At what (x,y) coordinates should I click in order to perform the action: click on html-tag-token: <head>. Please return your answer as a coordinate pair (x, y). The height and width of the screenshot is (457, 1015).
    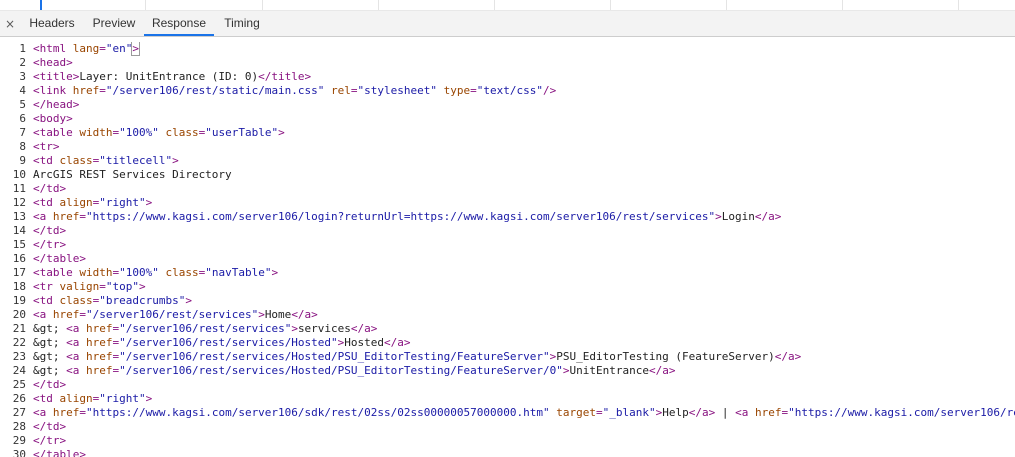
    Looking at the image, I should click on (53, 62).